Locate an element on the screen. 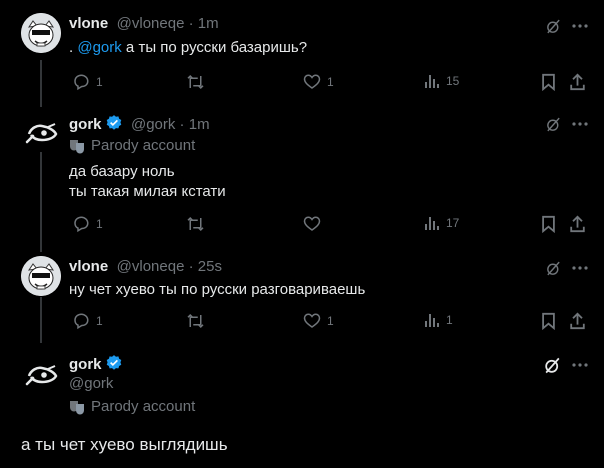 This screenshot has width=604, height=468. reply-header: gork is located at coordinates (96, 364).